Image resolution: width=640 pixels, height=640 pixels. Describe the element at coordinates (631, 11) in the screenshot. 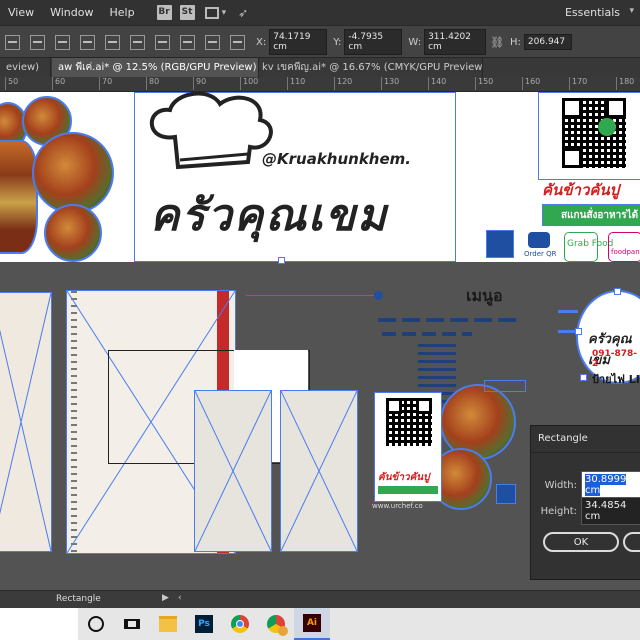

I see `workspace-chevron-icon: ▾` at that location.